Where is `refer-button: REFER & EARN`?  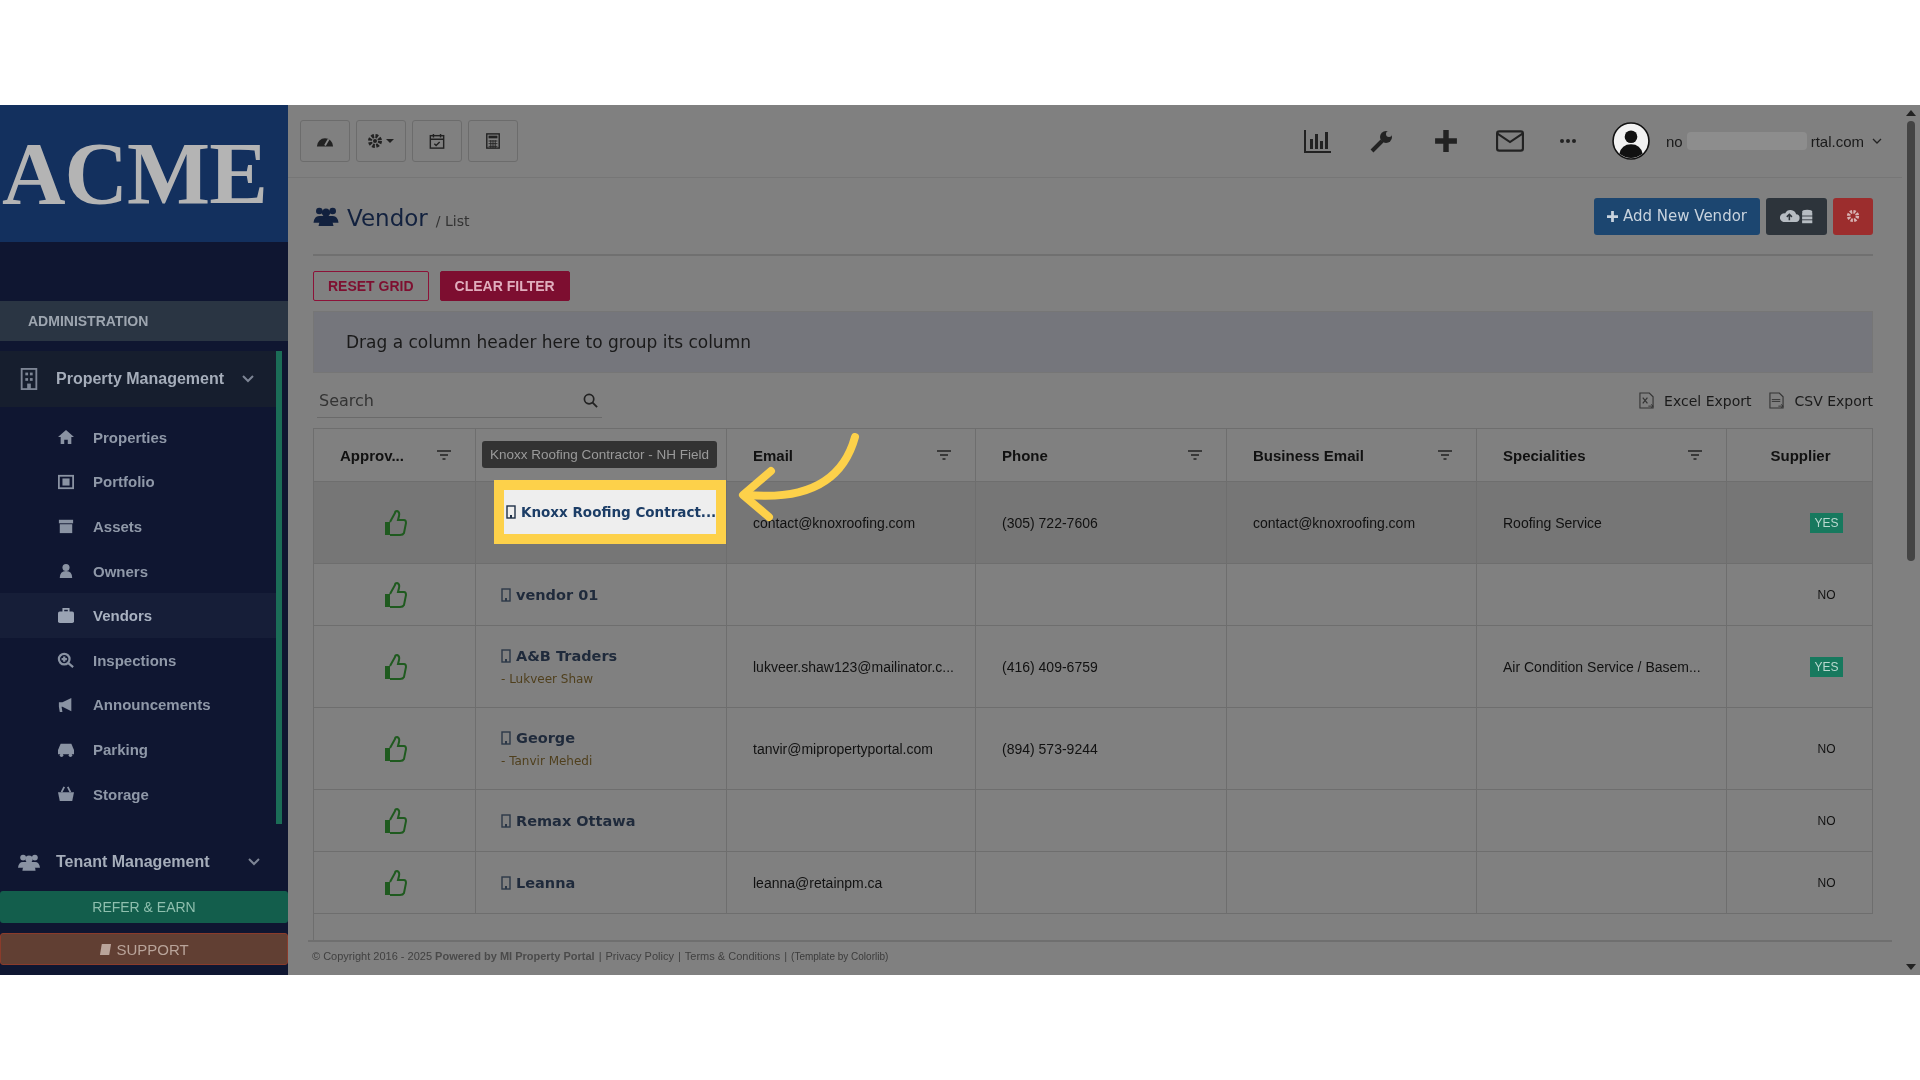 refer-button: REFER & EARN is located at coordinates (144, 907).